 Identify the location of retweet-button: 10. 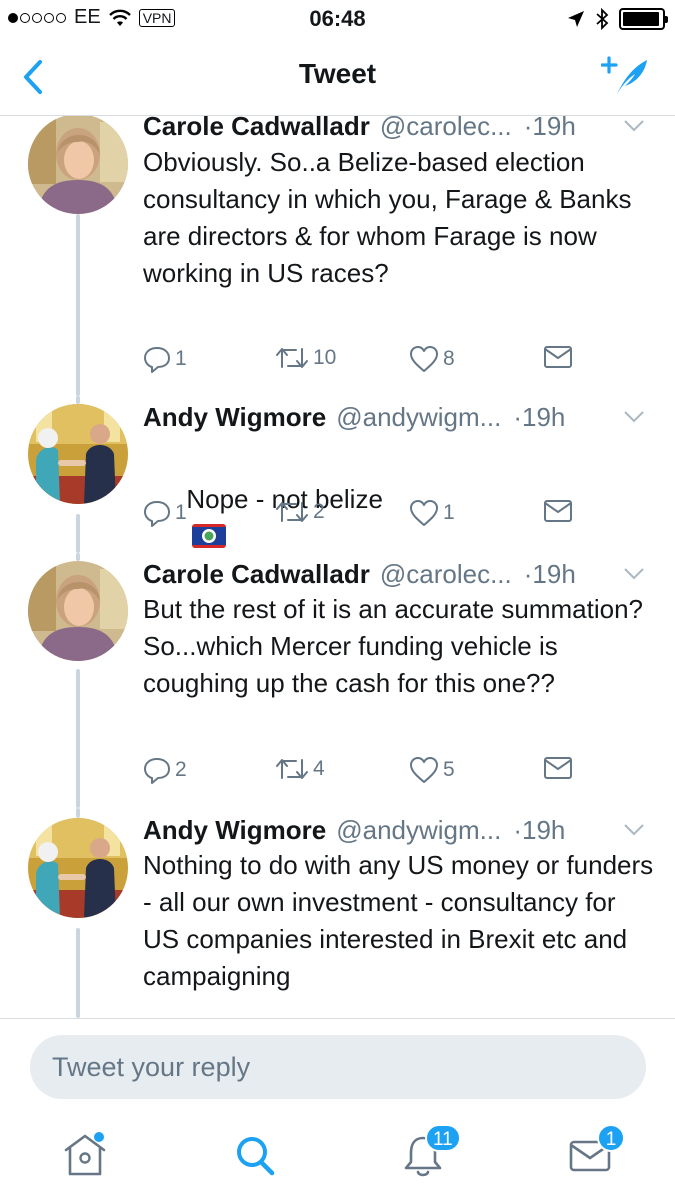
(305, 358).